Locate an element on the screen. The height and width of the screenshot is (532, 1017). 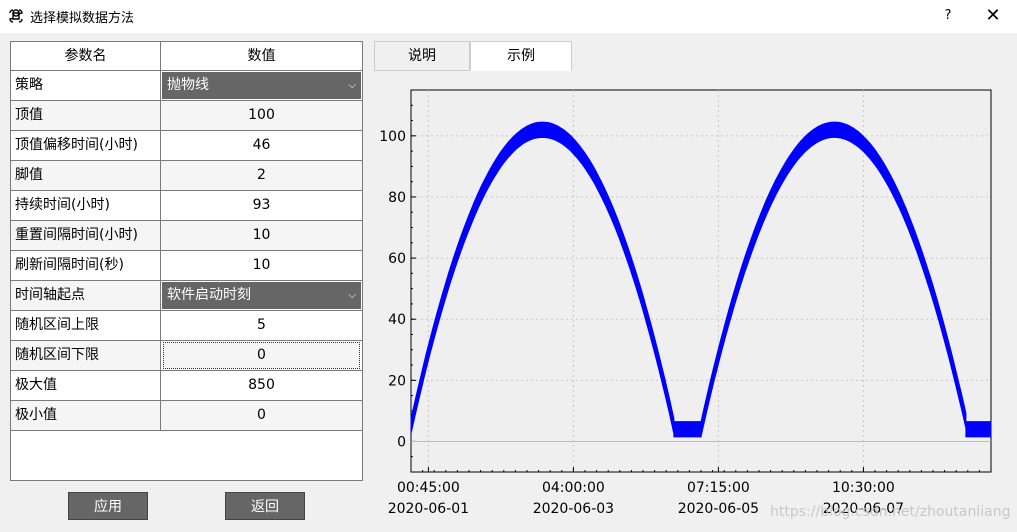
strategy-value: 抛物线 is located at coordinates (188, 85).